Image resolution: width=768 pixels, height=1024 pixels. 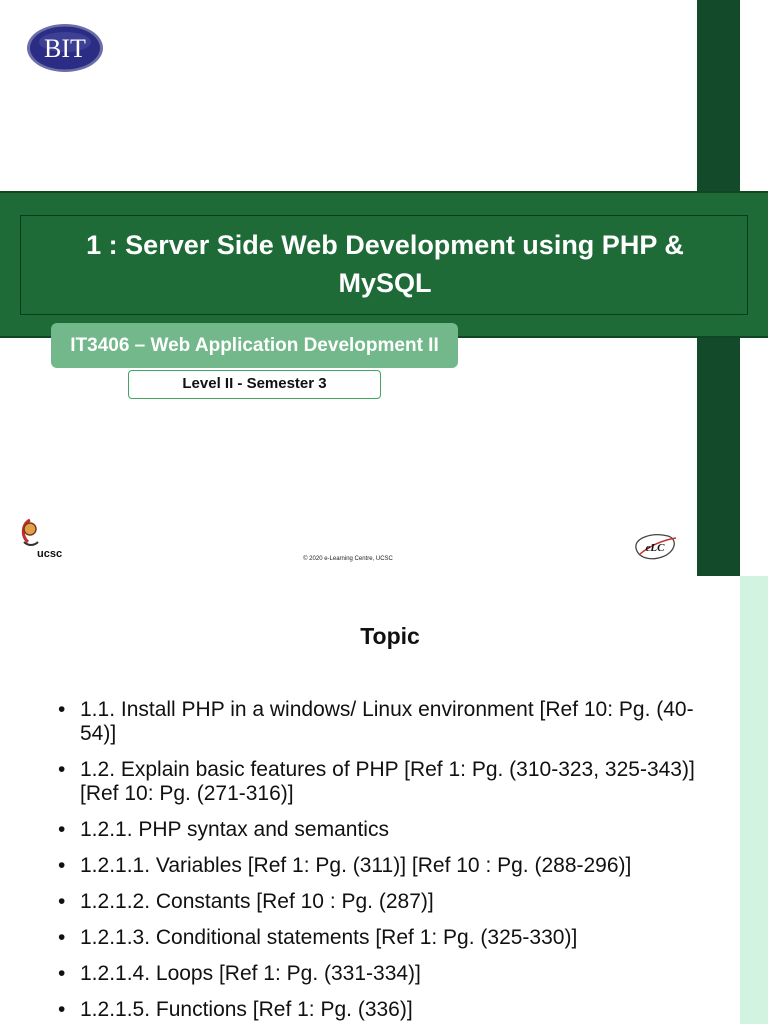 I want to click on topic-item-text: 1.2.1. PHP syntax and semantics, so click(x=234, y=829).